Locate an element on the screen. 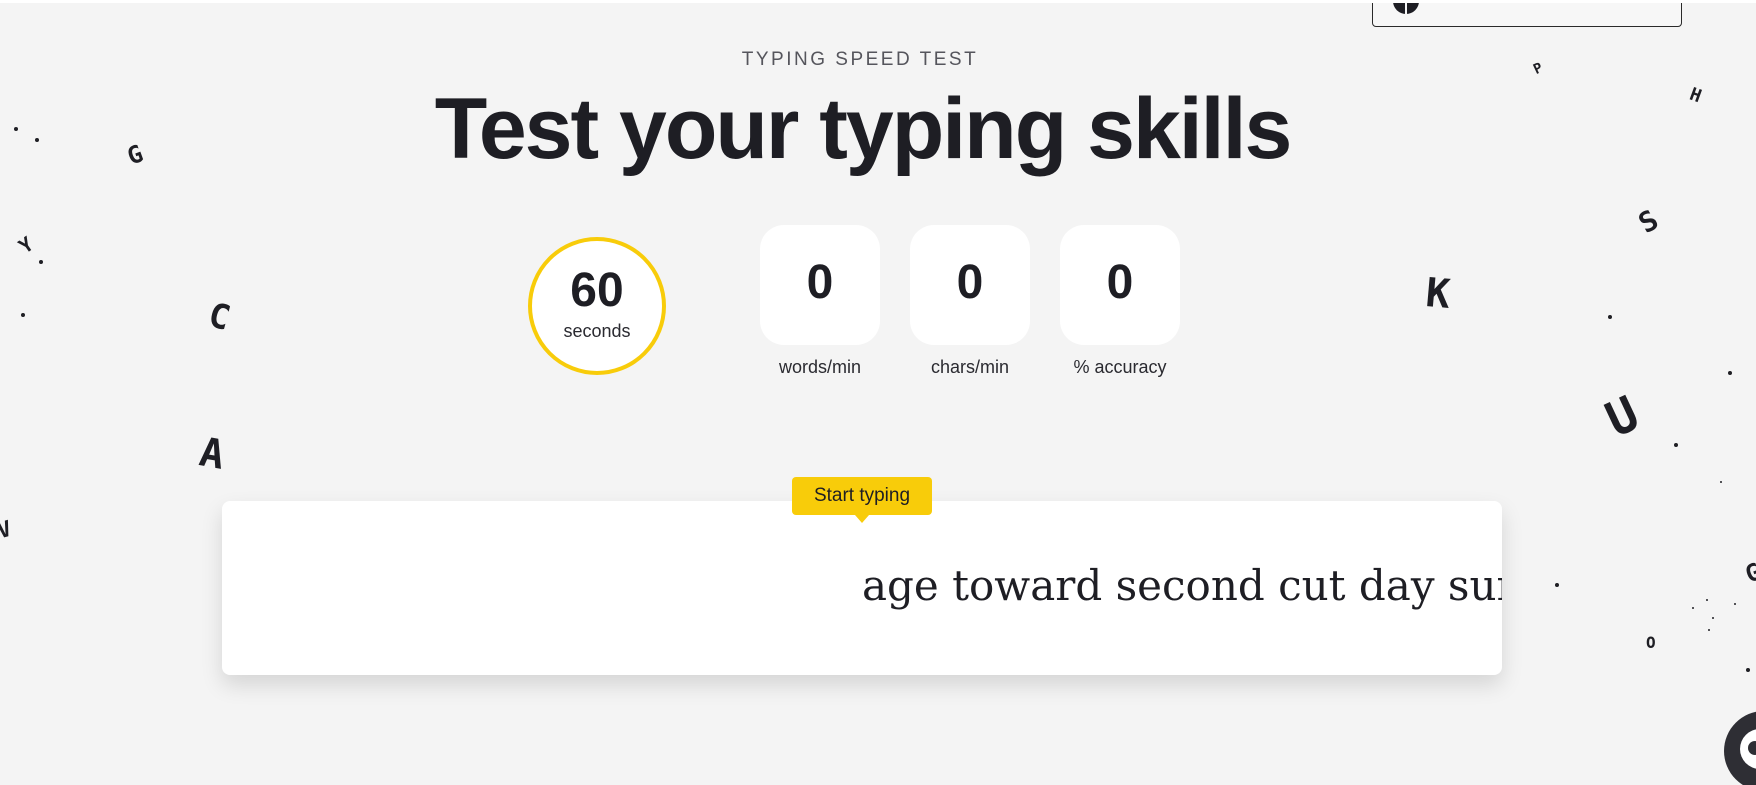 Image resolution: width=1756 pixels, height=785 pixels. page-kicker: TYPING SPEED TEST is located at coordinates (860, 59).